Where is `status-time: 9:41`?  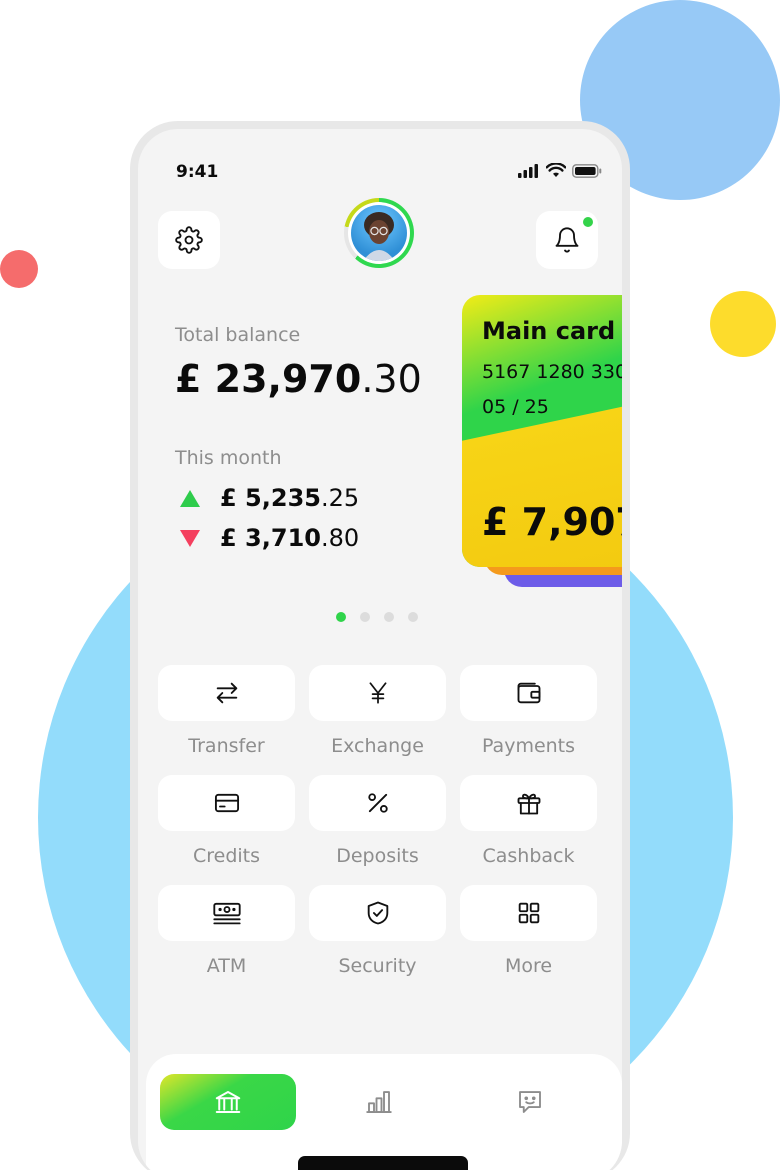 status-time: 9:41 is located at coordinates (197, 172).